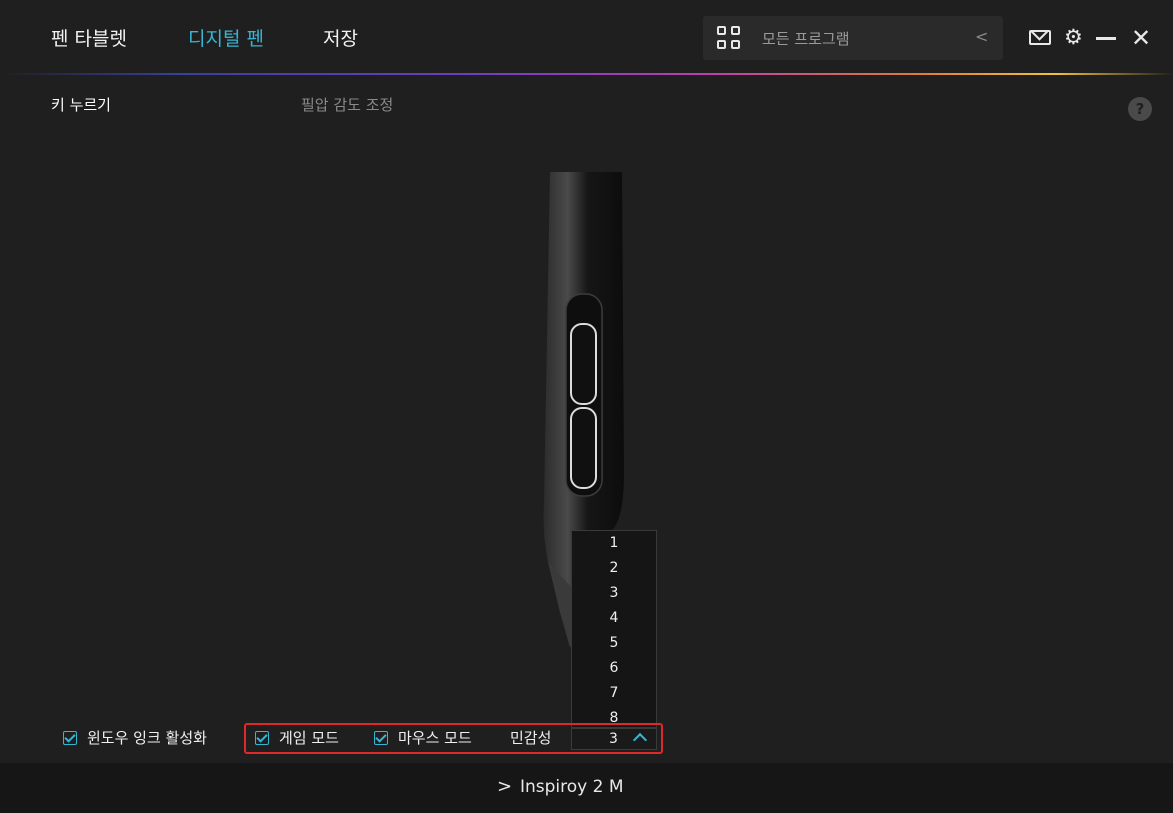 This screenshot has height=813, width=1173. What do you see at coordinates (614, 618) in the screenshot?
I see `sensitivity-option: 4` at bounding box center [614, 618].